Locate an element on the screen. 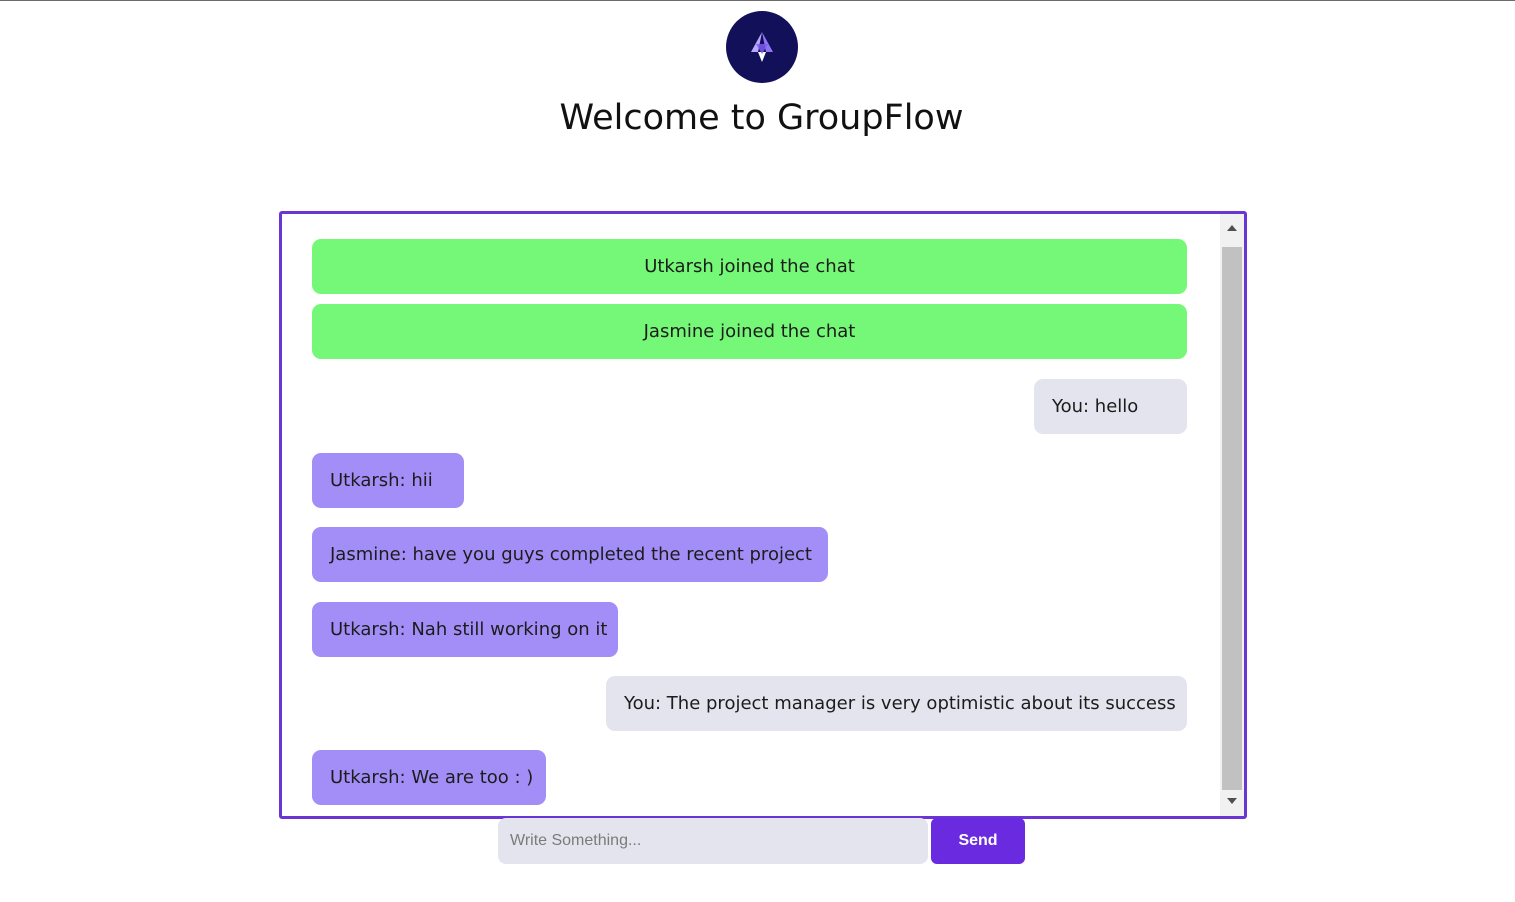  message-input is located at coordinates (713, 841).